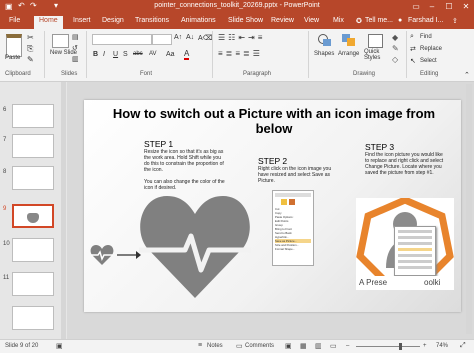  I want to click on vertical-scrollbar, so click(469, 209).